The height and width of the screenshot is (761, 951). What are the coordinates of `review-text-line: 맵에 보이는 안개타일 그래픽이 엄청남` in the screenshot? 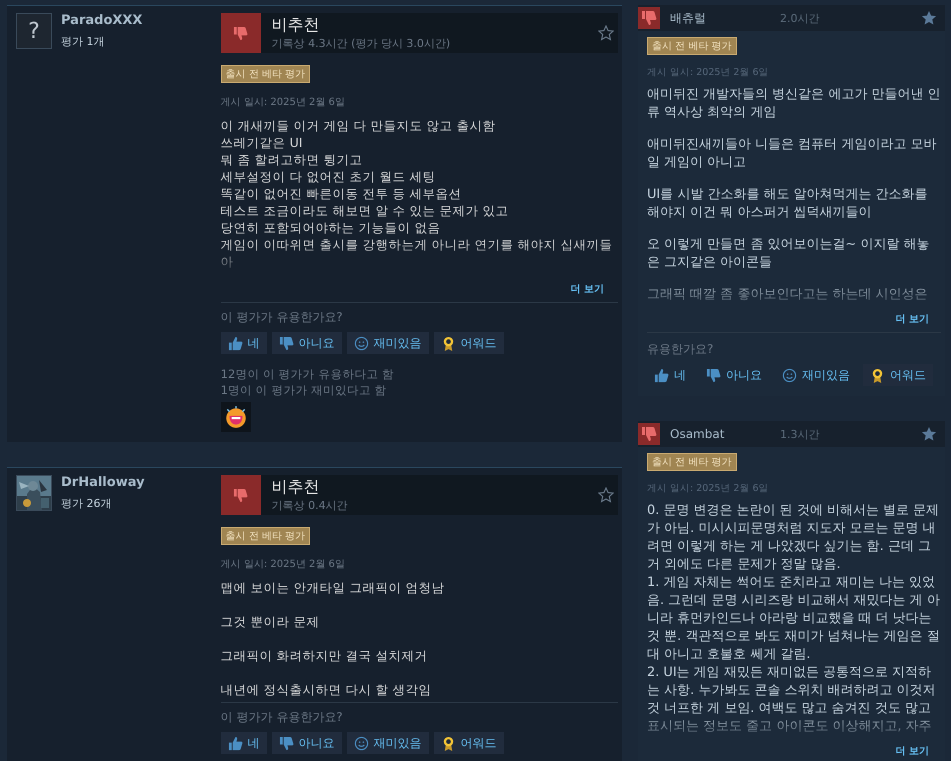 It's located at (333, 587).